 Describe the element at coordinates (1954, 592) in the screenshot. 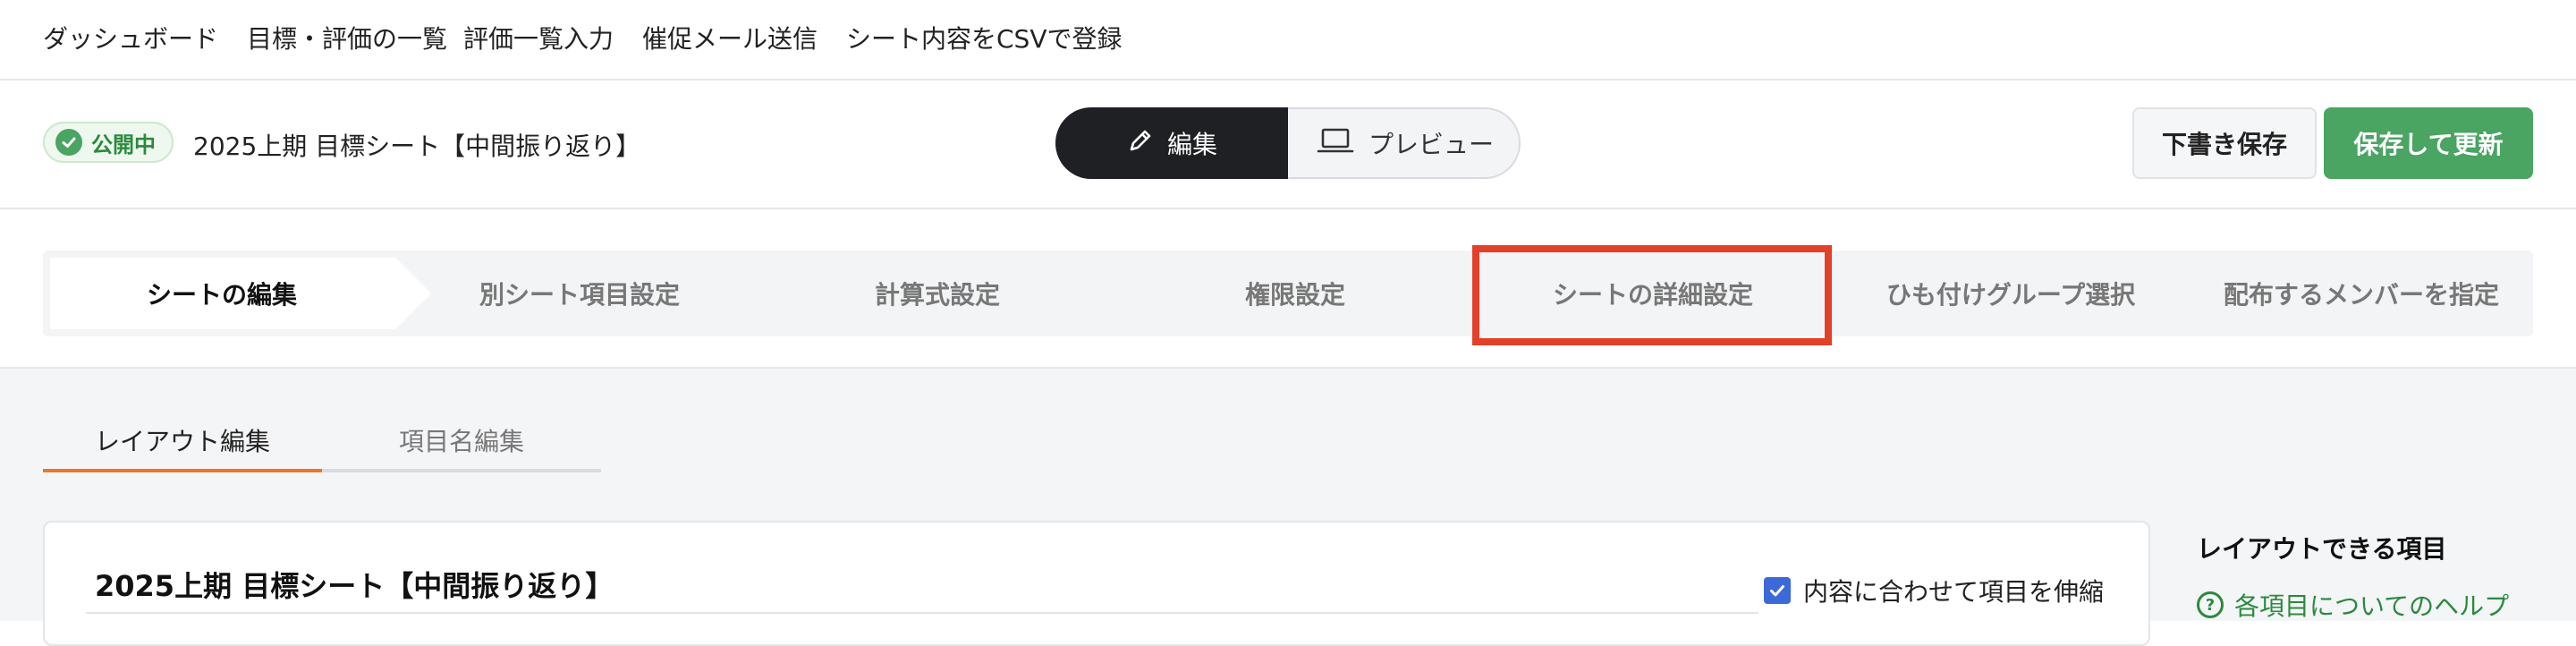

I see `stretch-checkbox-label: 内容に合わせて項目を伸縮` at that location.